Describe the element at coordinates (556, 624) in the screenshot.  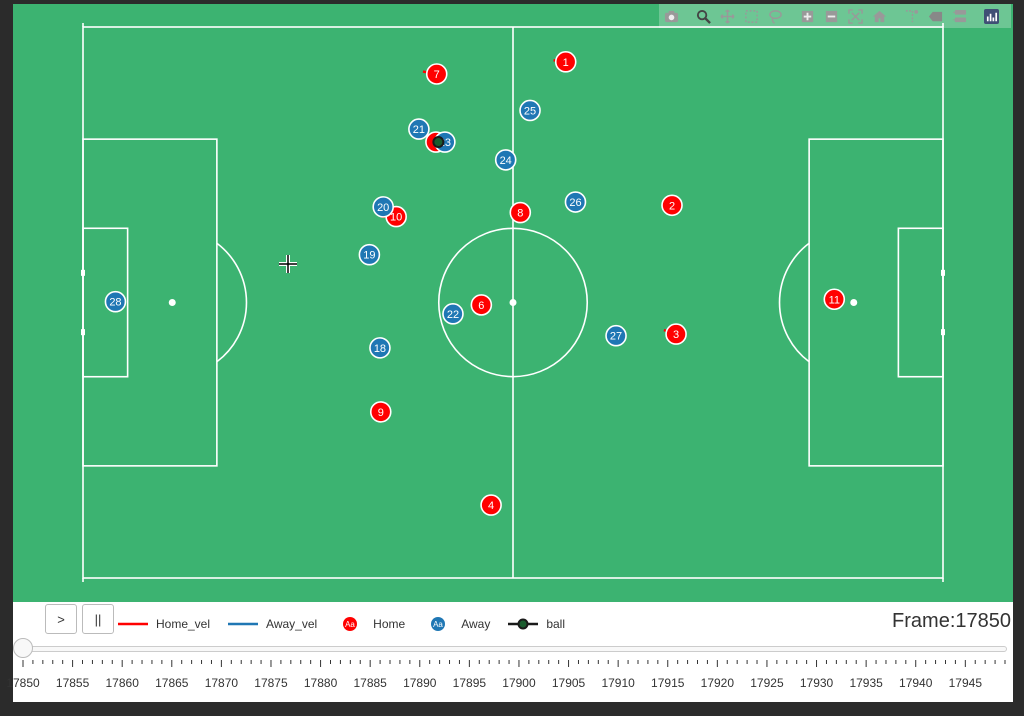
I see `legend-label: ball` at that location.